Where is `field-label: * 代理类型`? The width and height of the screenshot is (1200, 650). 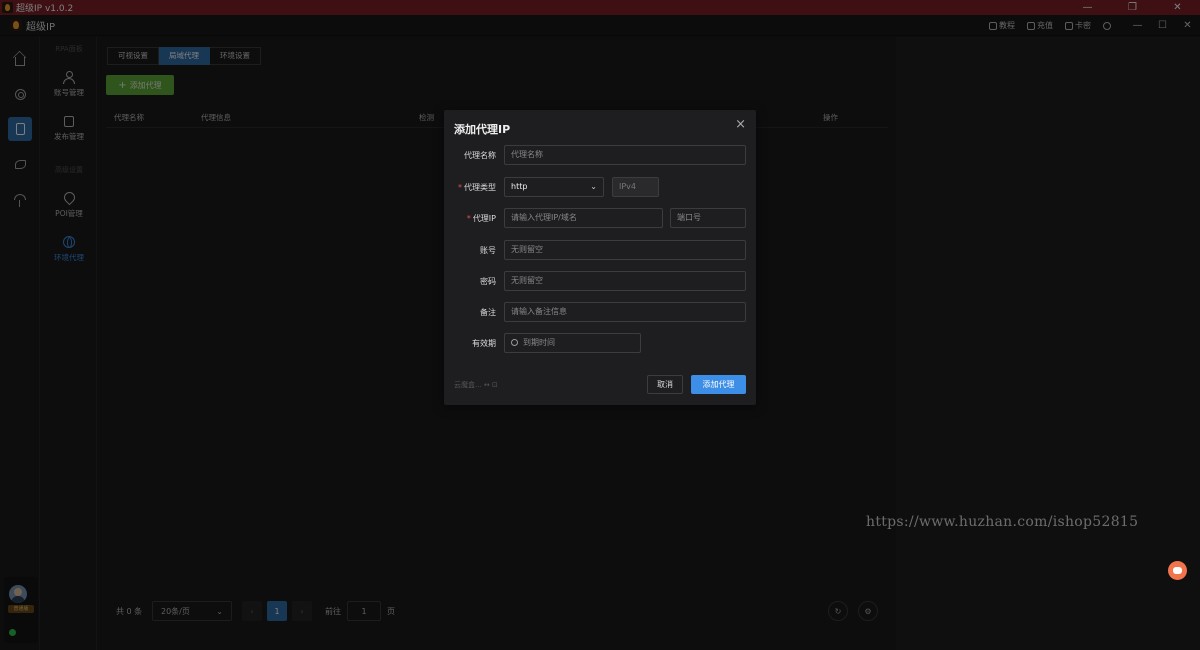 field-label: * 代理类型 is located at coordinates (477, 187).